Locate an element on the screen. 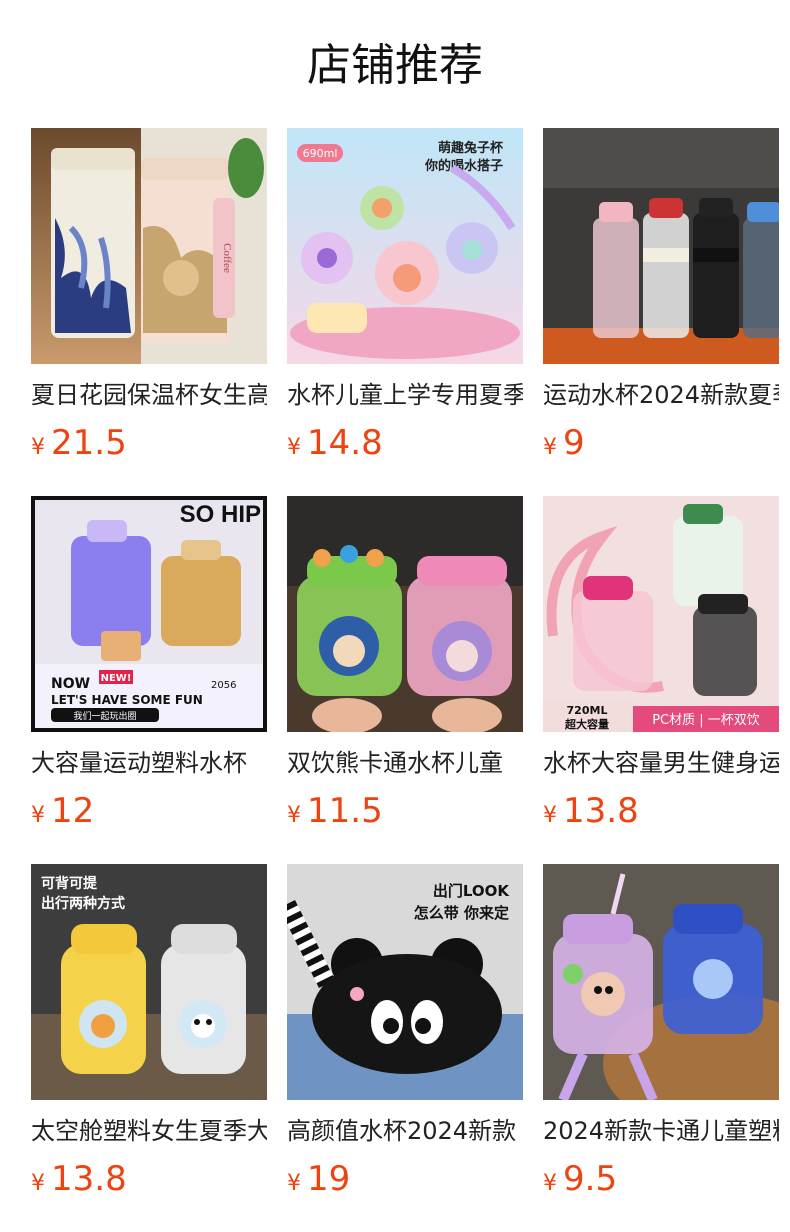  product-image: 出门LOOK 怎么带 你来定 is located at coordinates (405, 982).